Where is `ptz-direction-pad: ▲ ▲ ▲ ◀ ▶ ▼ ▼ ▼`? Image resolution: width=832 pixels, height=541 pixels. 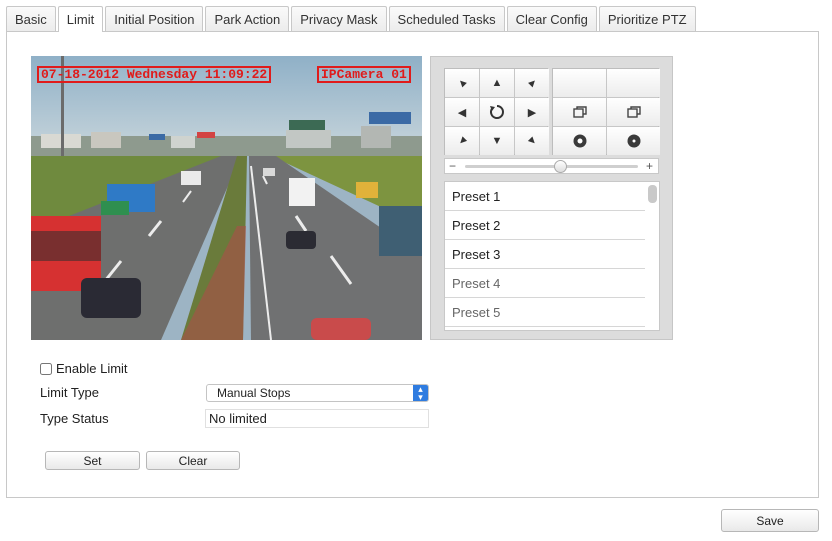
ptz-direction-pad: ▲ ▲ ▲ ◀ ▶ ▼ ▼ ▼ is located at coordinates (496, 111).